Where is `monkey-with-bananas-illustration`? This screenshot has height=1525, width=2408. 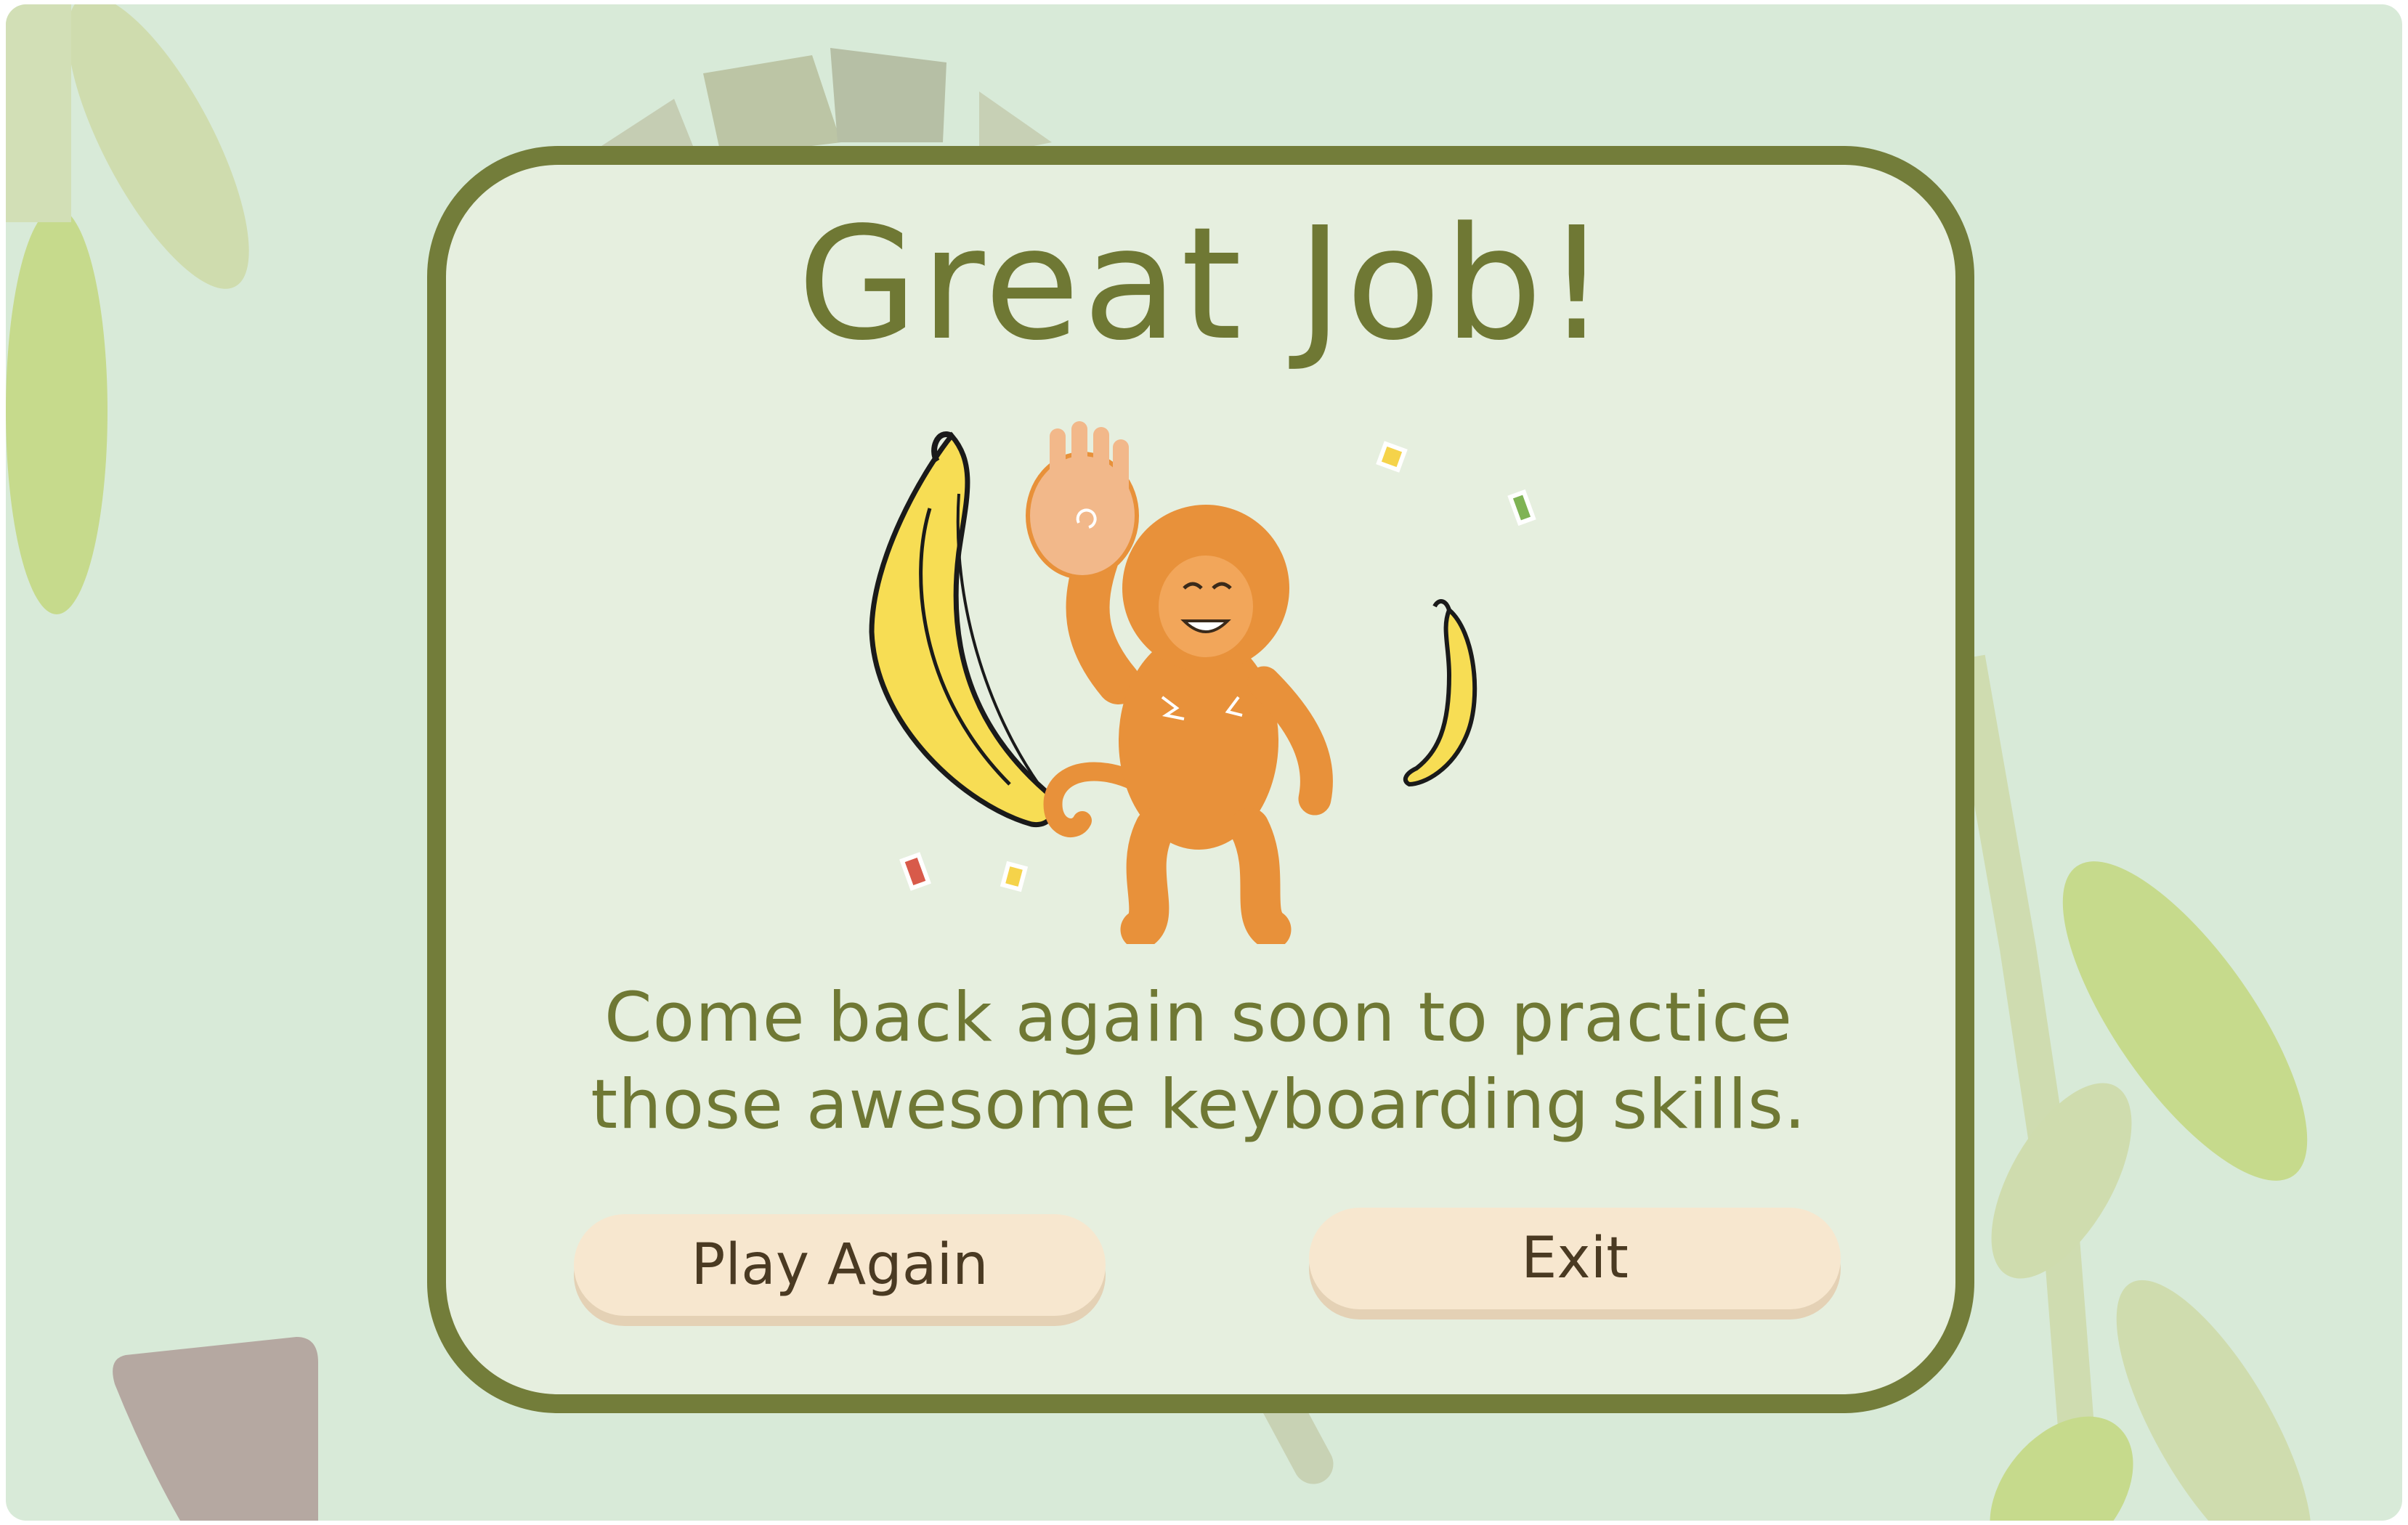 monkey-with-bananas-illustration is located at coordinates (1202, 682).